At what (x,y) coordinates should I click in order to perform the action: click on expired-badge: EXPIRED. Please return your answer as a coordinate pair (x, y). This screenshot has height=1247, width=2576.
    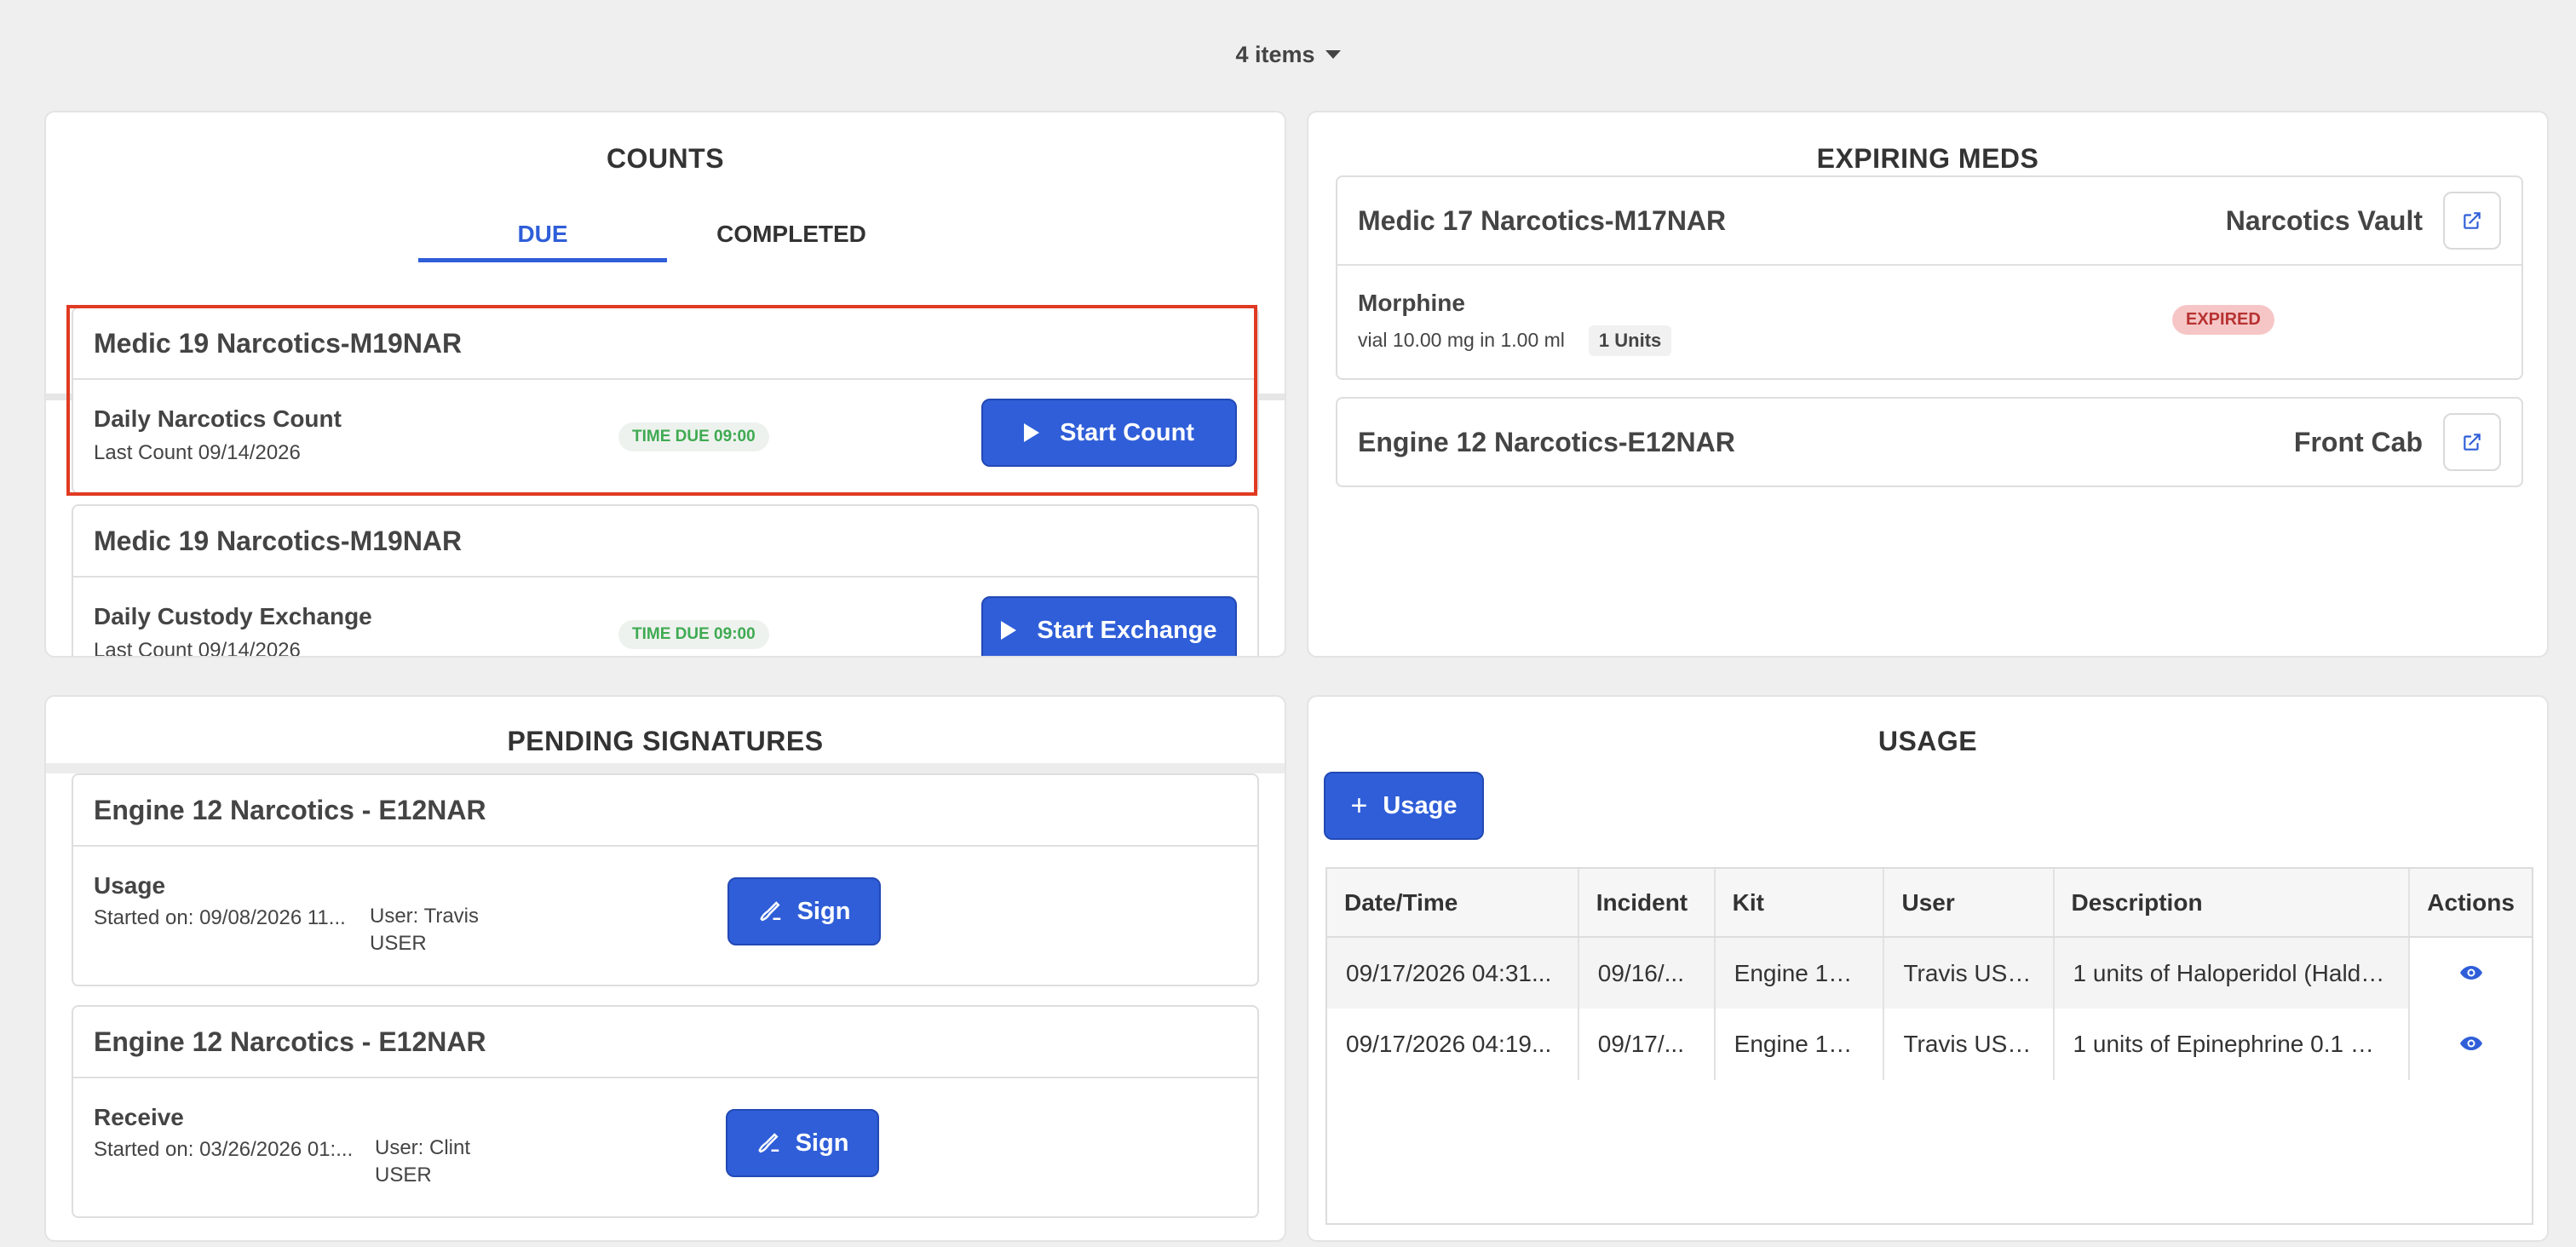
    Looking at the image, I should click on (2223, 320).